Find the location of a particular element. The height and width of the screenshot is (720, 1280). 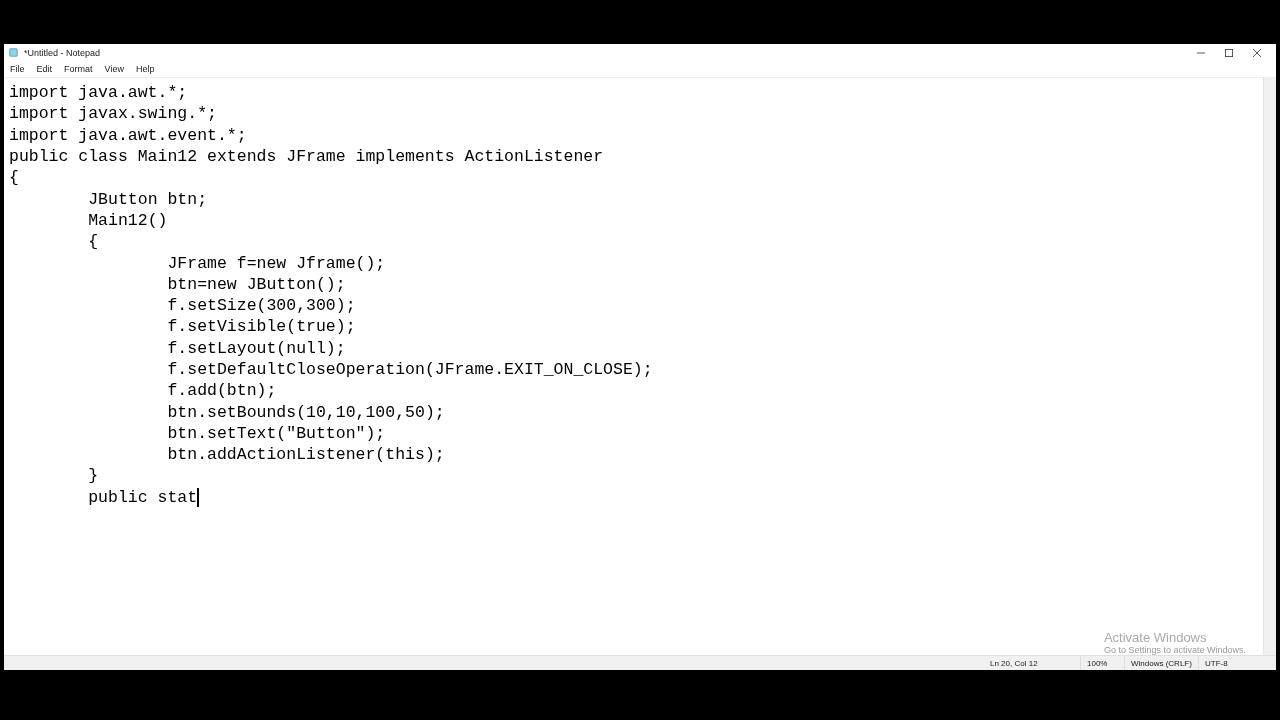

activation-title: Activate Windows is located at coordinates (1155, 637).